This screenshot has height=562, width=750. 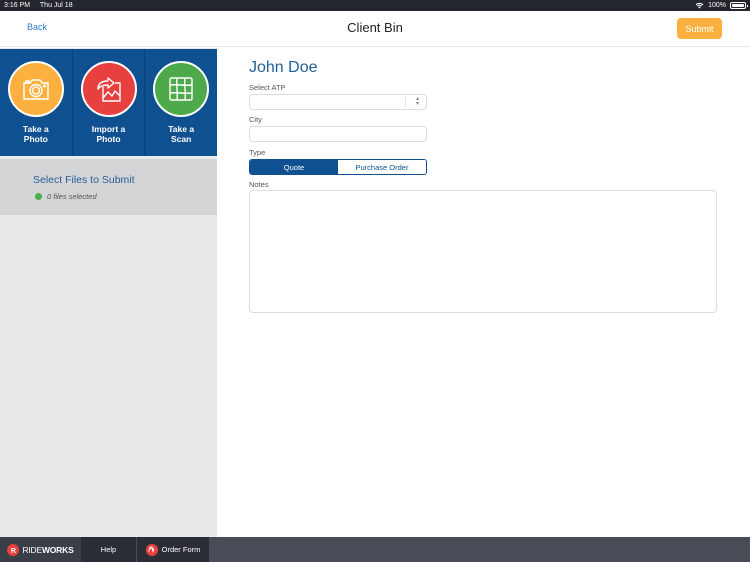 What do you see at coordinates (181, 549) in the screenshot?
I see `order-form-label: Order Form` at bounding box center [181, 549].